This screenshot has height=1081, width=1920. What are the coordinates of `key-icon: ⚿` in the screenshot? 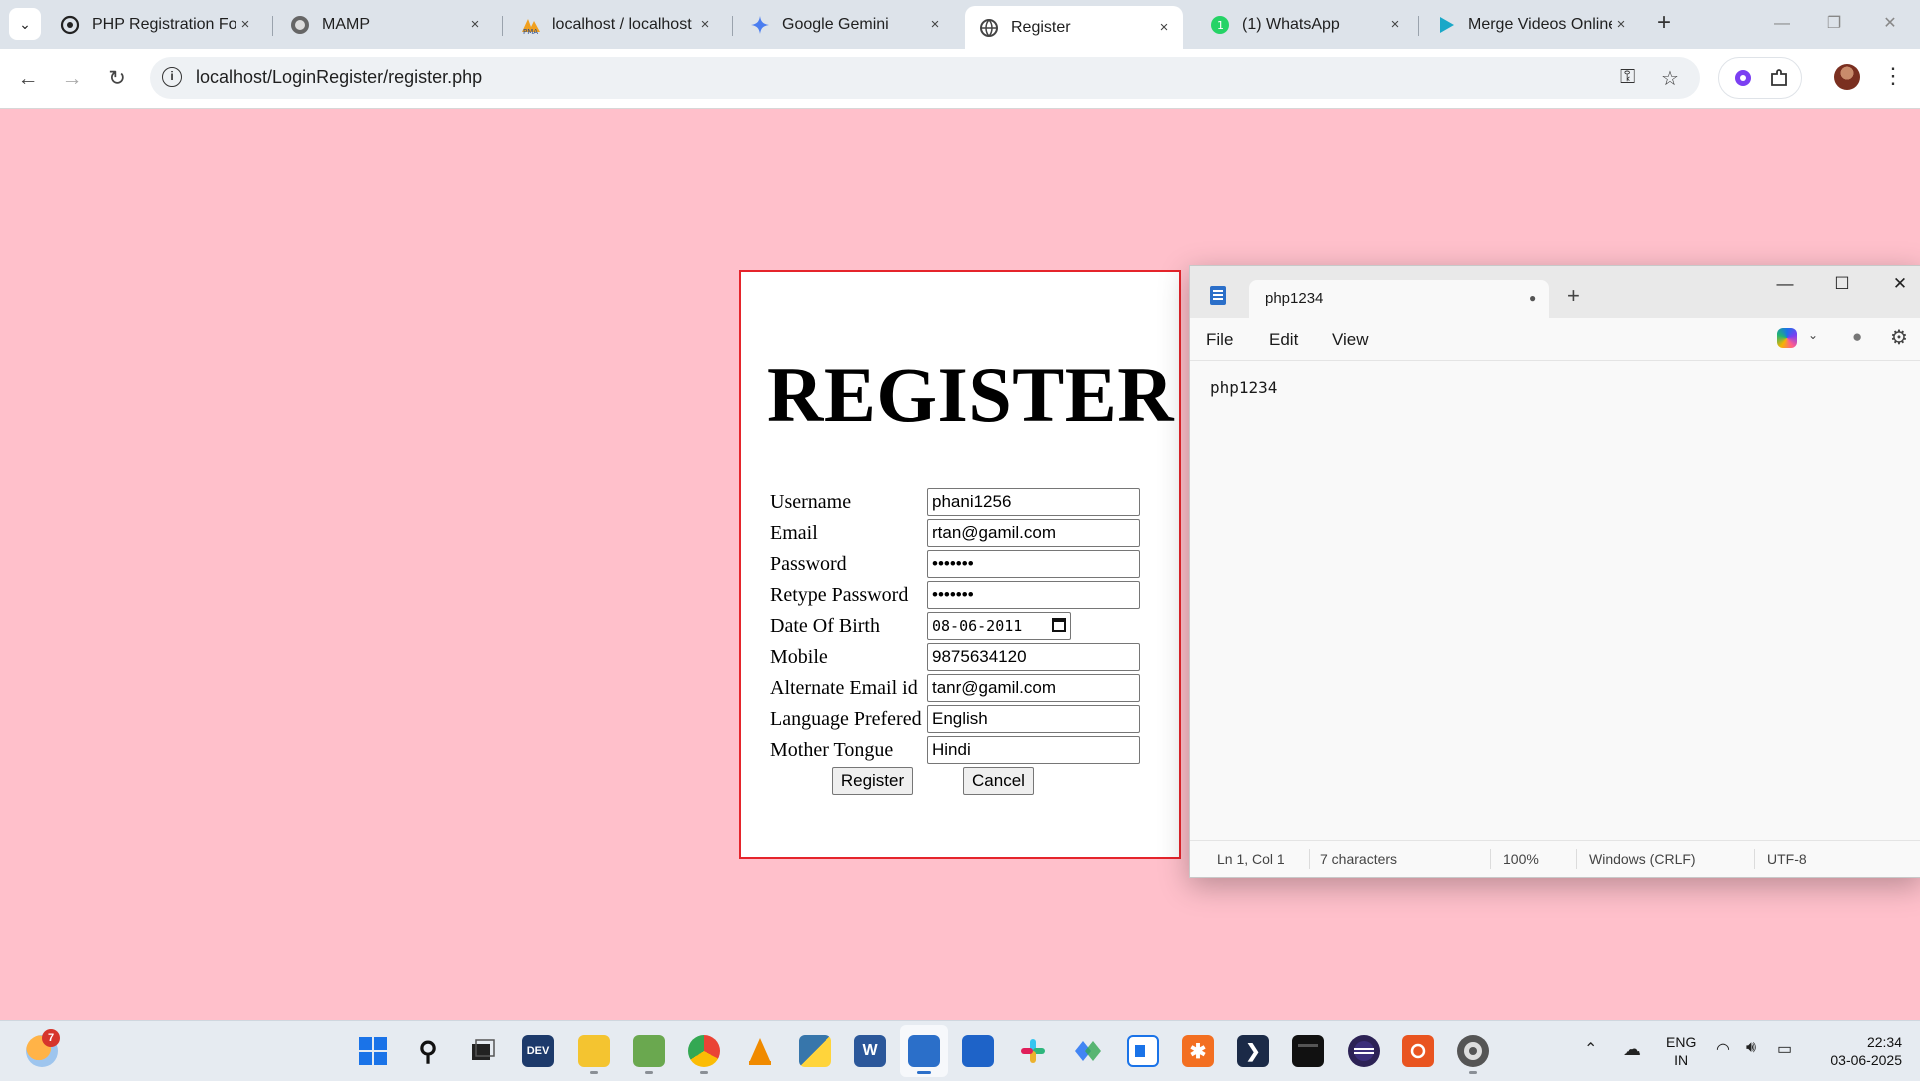 It's located at (1627, 77).